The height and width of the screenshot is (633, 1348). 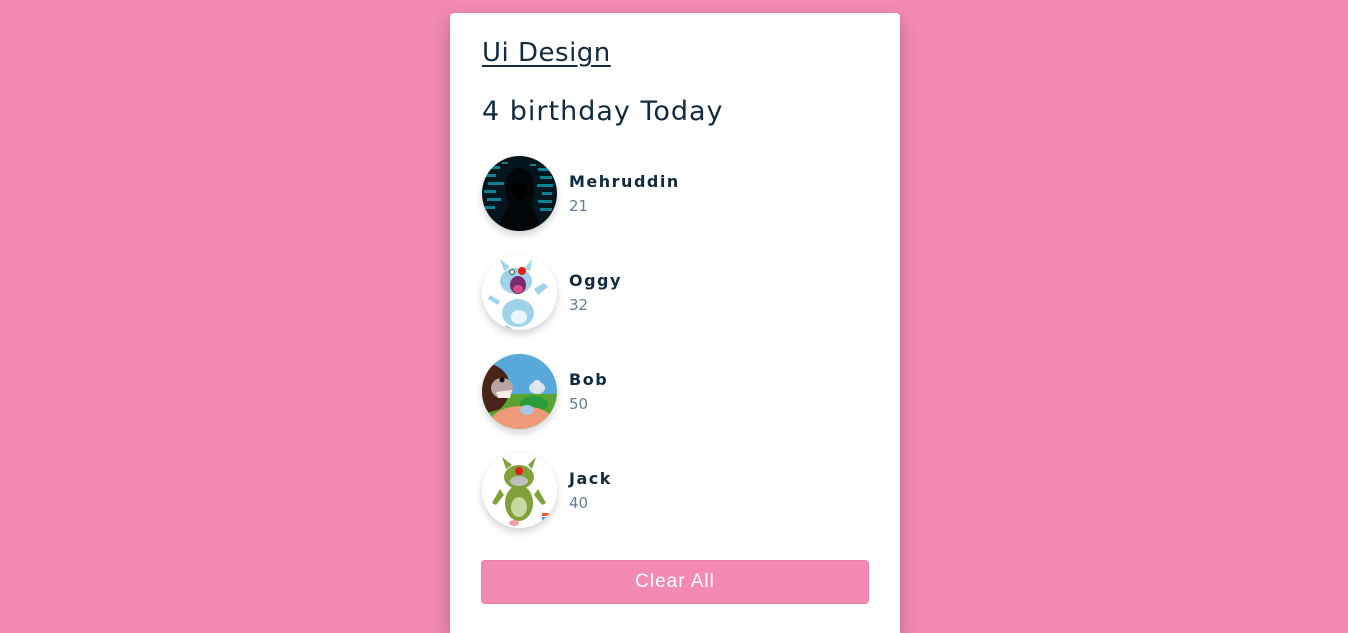 I want to click on person-age: 40, so click(x=579, y=502).